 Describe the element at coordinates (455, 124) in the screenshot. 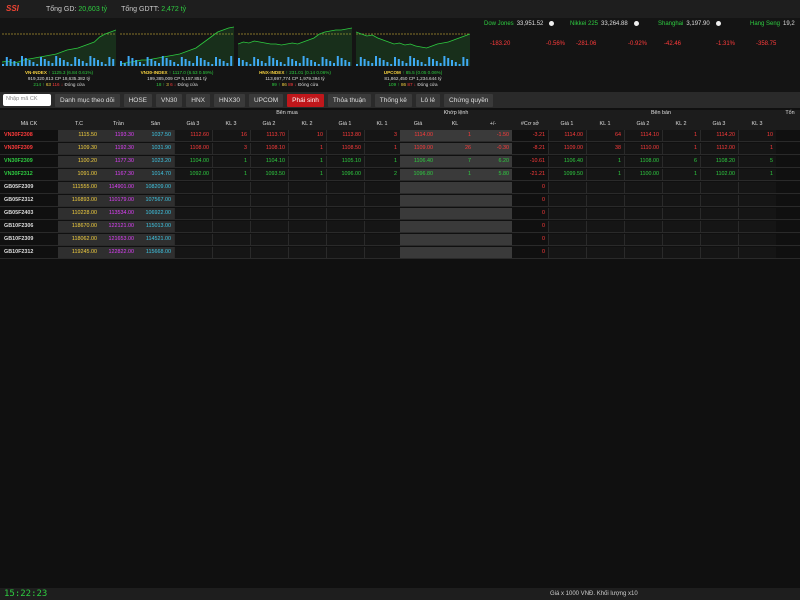

I see `column-header: KL` at that location.